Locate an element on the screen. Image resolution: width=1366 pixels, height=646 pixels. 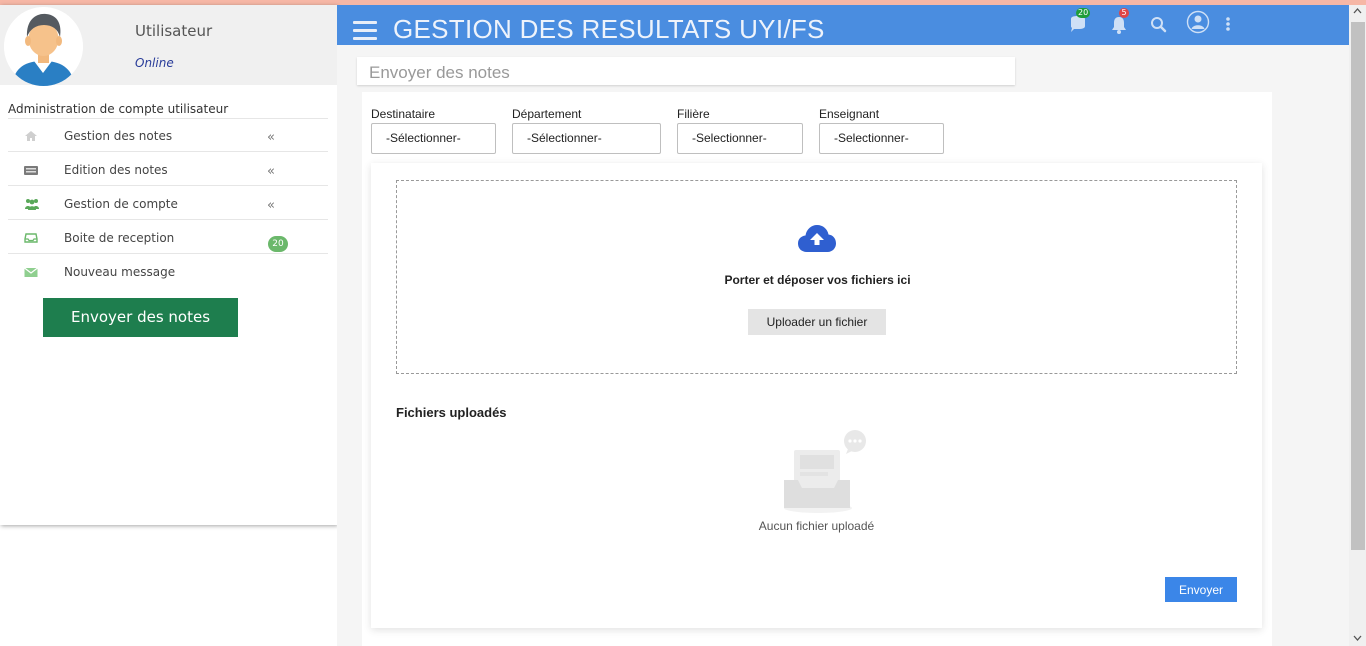
dropzone-instructions: Porter et déposer vos fichiers ici is located at coordinates (817, 280).